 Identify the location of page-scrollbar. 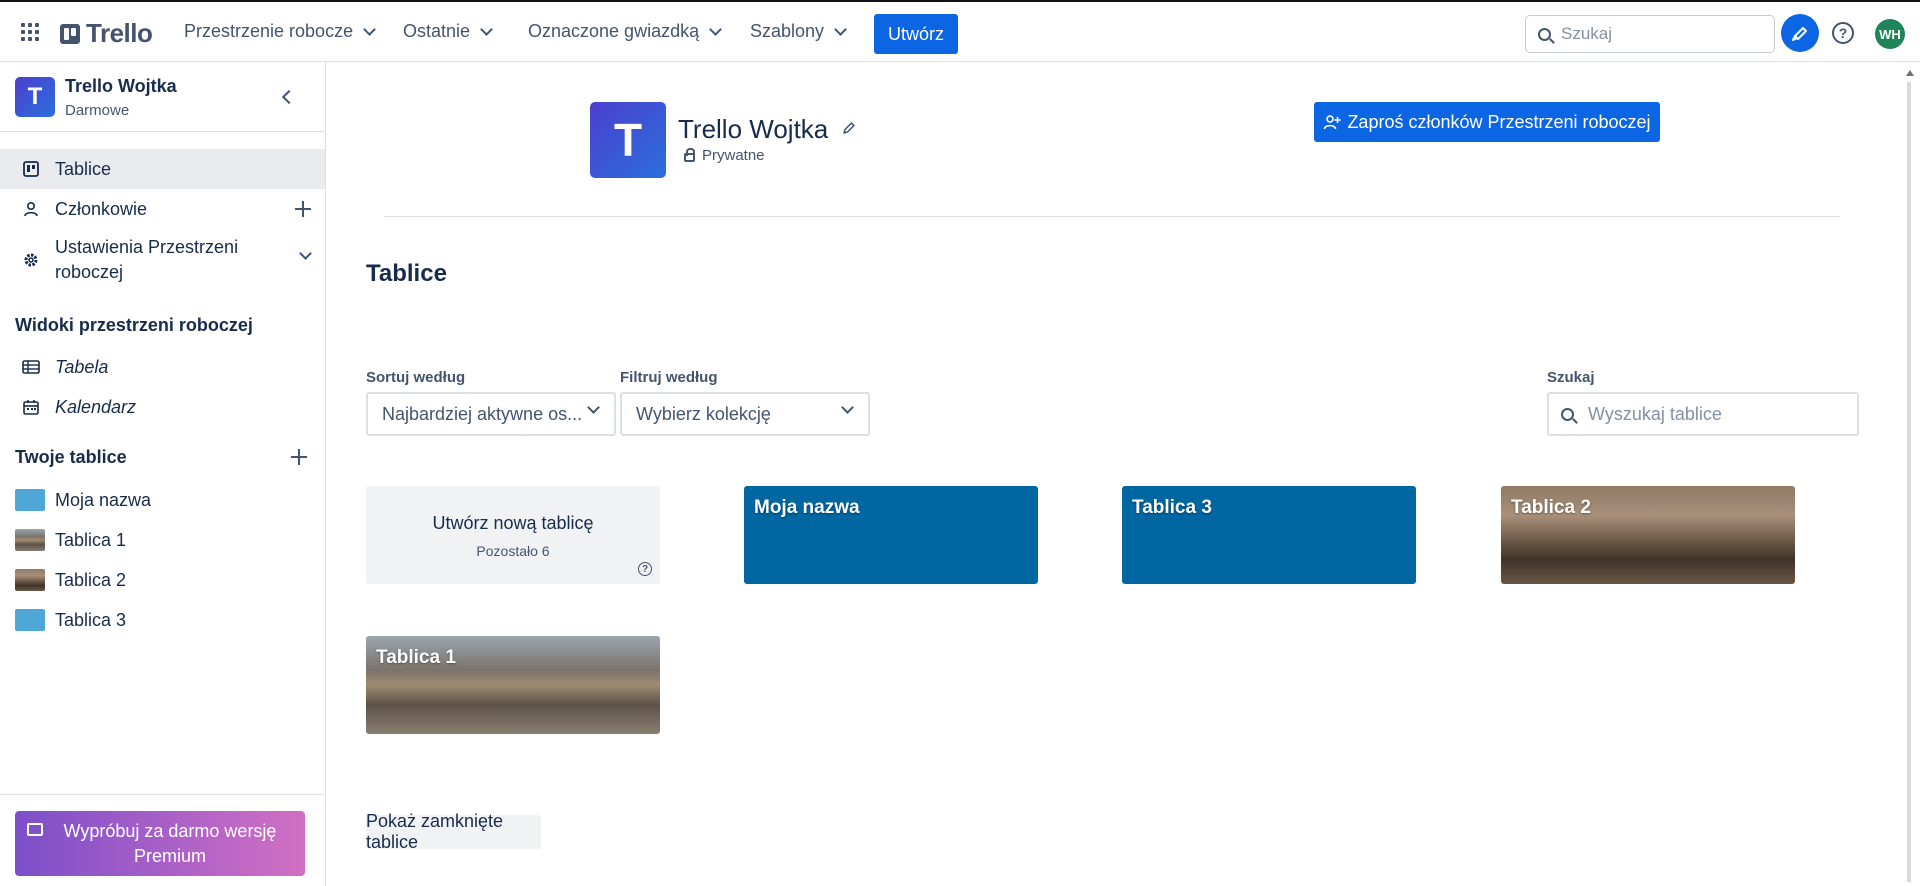
(1910, 474).